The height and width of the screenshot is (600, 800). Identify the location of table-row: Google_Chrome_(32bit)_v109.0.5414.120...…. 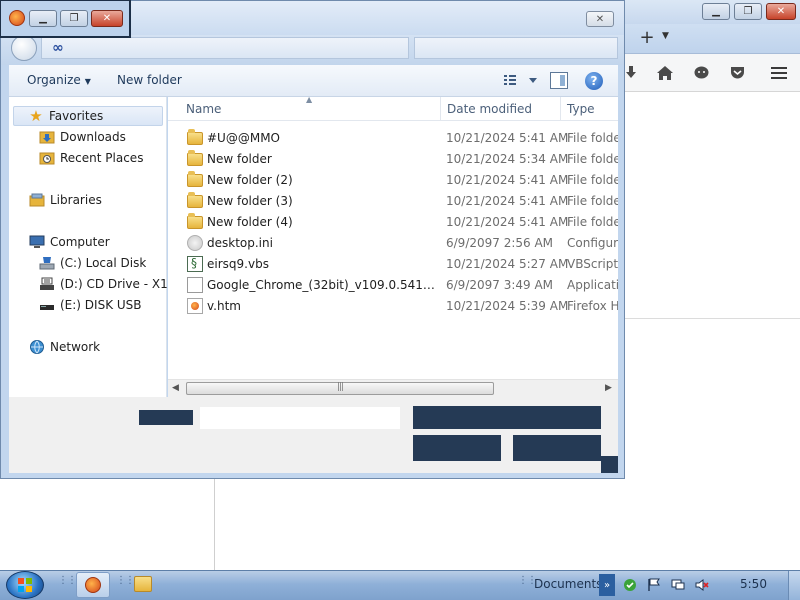
(393, 285).